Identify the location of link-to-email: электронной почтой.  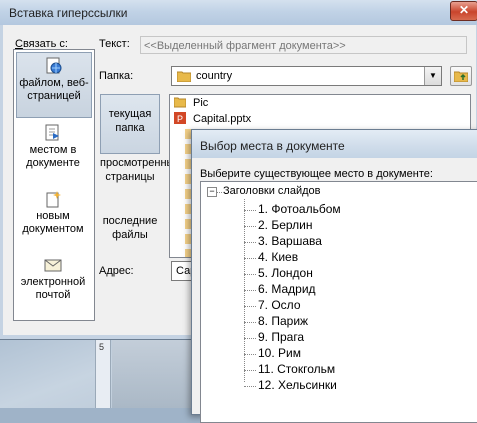
(53, 284).